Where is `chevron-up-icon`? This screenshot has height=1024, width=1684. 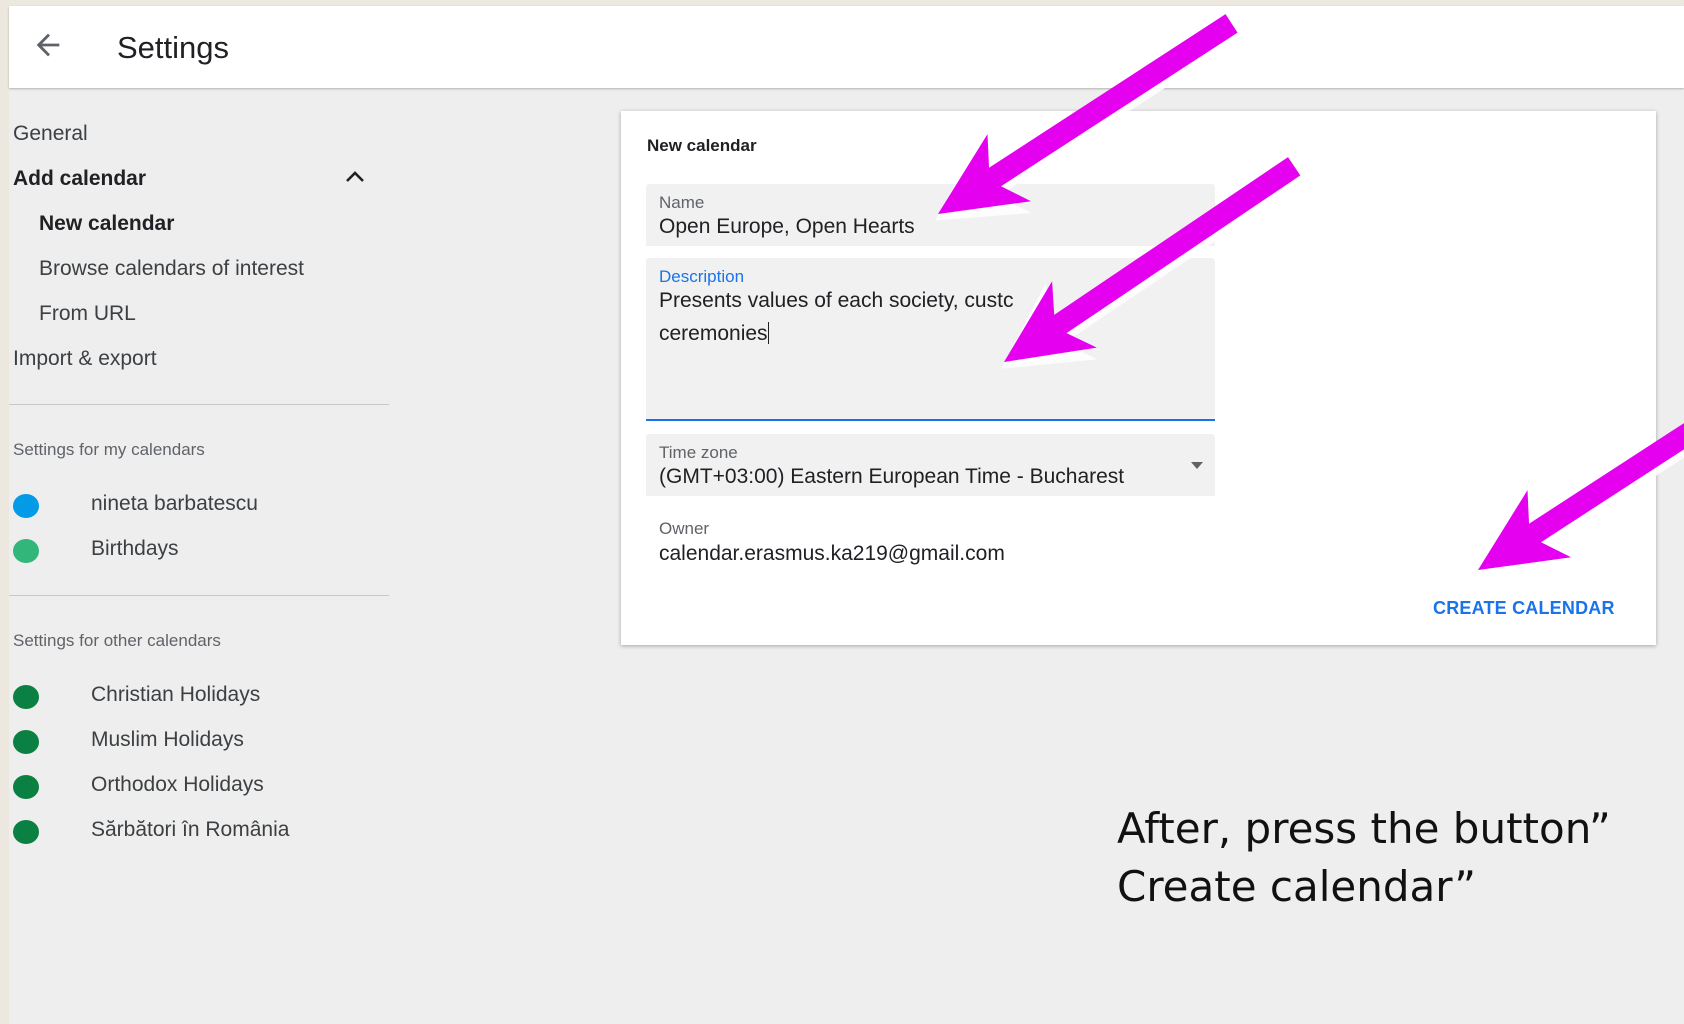 chevron-up-icon is located at coordinates (355, 176).